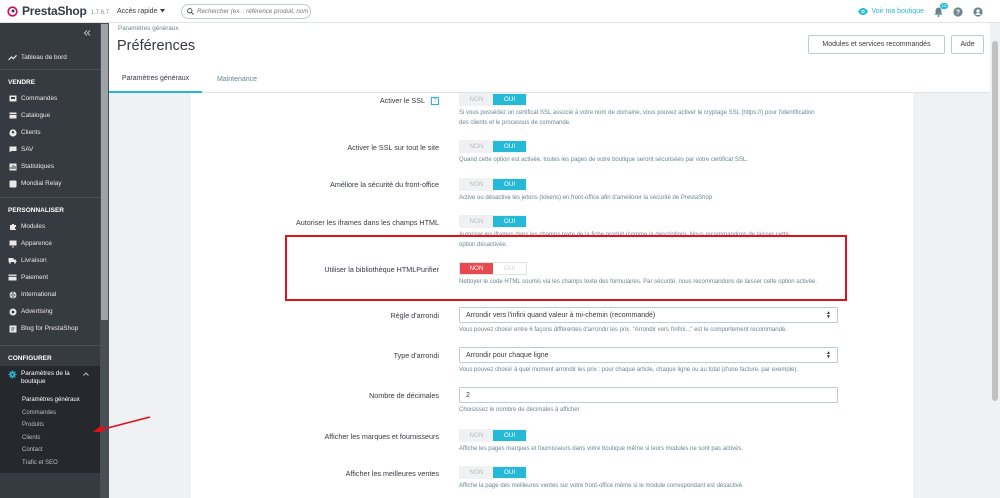 The height and width of the screenshot is (498, 1000). I want to click on help-circle-icon: ?, so click(958, 11).